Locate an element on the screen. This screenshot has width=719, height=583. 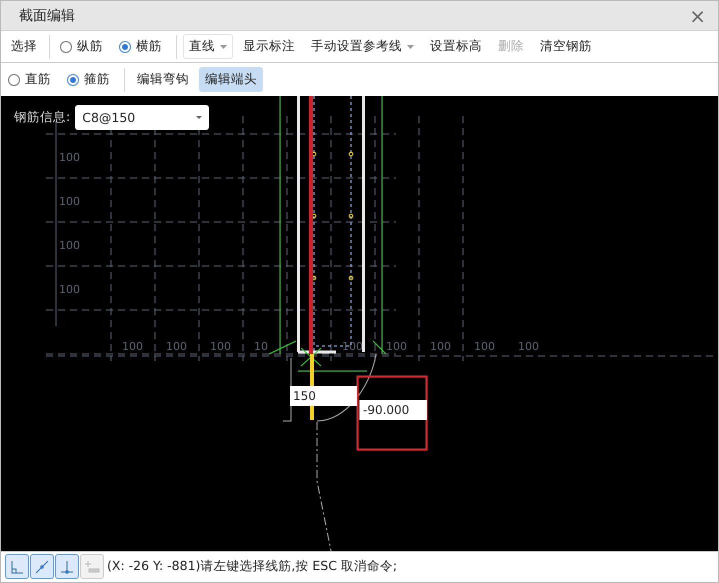
length-input: 150 is located at coordinates (323, 396).